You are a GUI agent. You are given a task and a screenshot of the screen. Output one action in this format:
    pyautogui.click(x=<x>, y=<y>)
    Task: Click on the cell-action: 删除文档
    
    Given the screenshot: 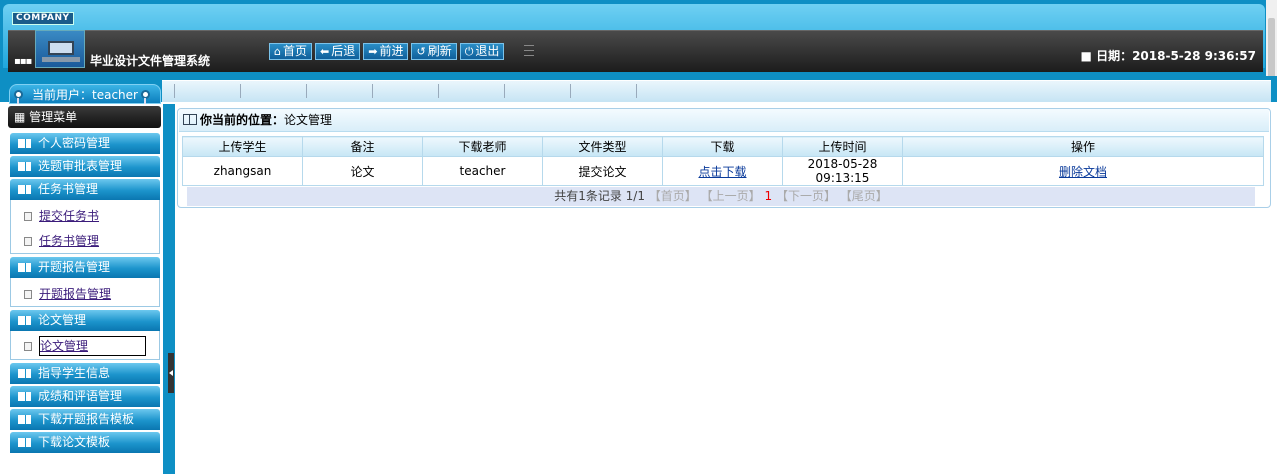 What is the action you would take?
    pyautogui.click(x=1083, y=171)
    